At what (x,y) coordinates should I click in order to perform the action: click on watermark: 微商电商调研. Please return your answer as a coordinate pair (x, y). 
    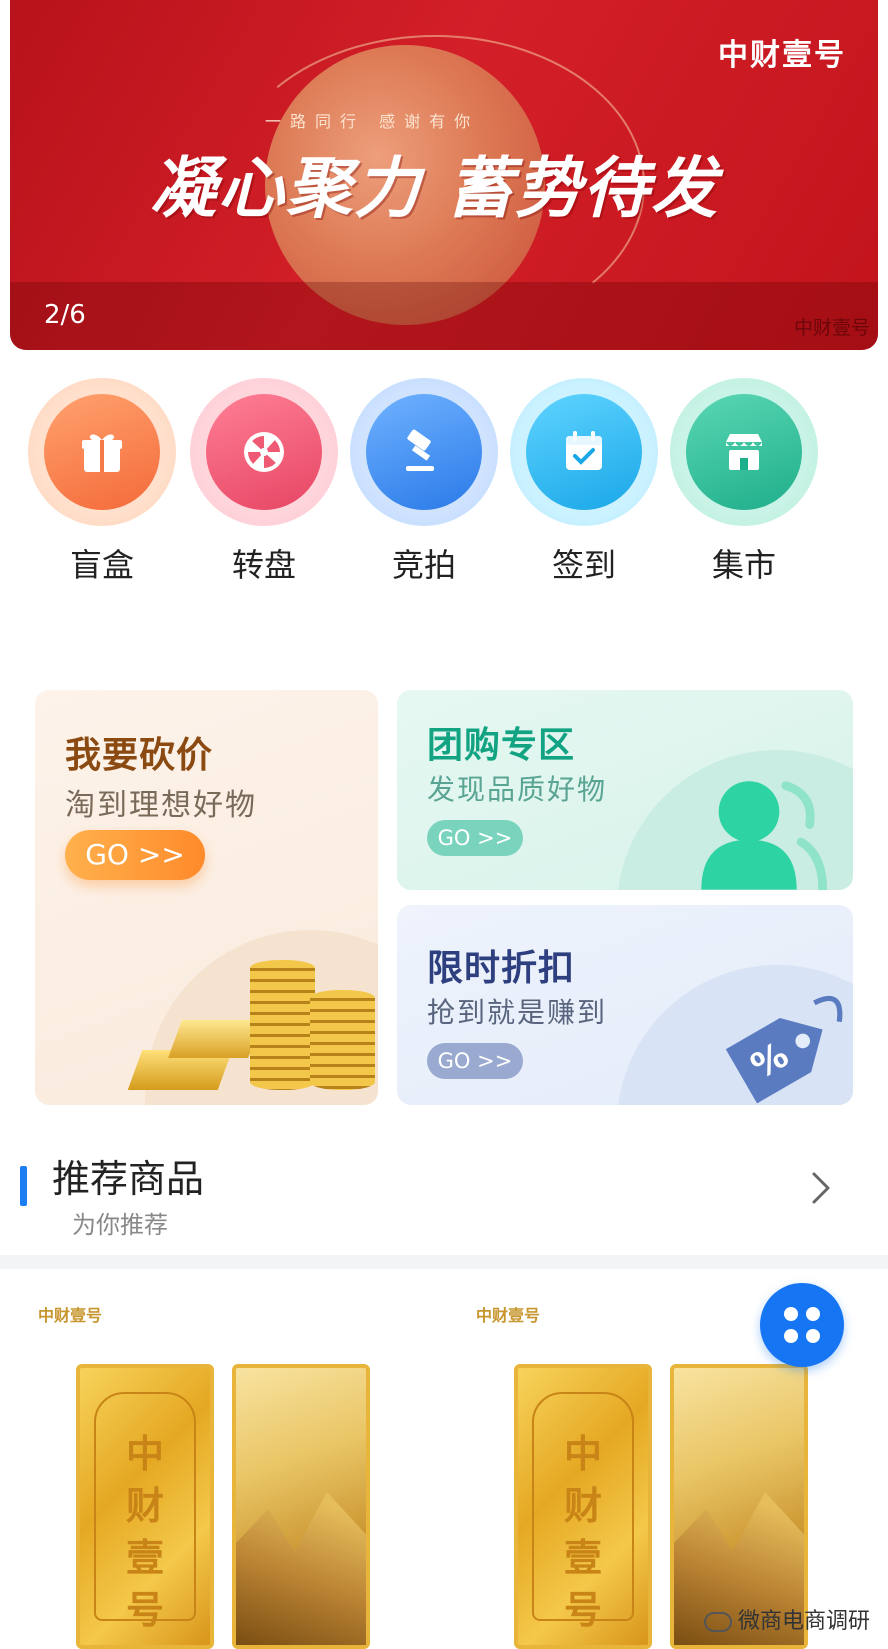
    Looking at the image, I should click on (786, 1619).